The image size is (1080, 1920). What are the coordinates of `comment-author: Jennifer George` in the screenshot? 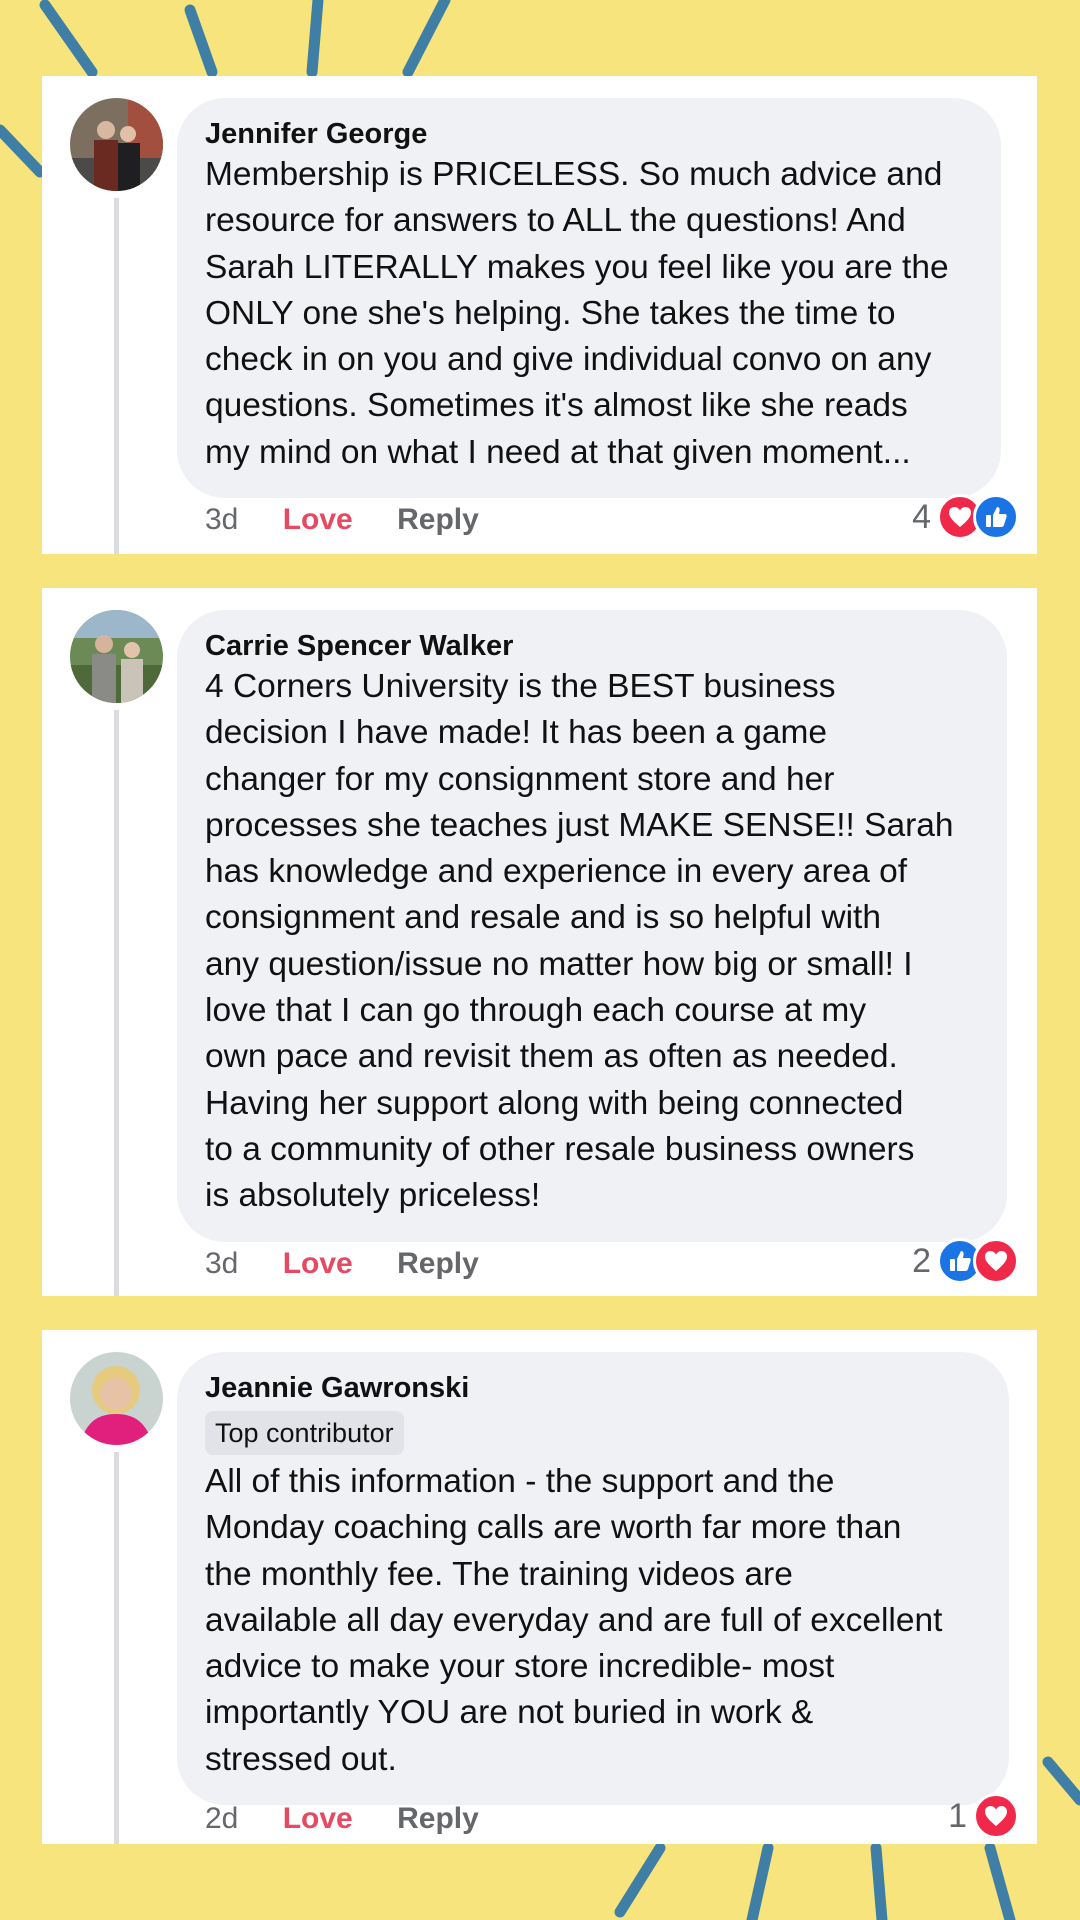 It's located at (589, 134).